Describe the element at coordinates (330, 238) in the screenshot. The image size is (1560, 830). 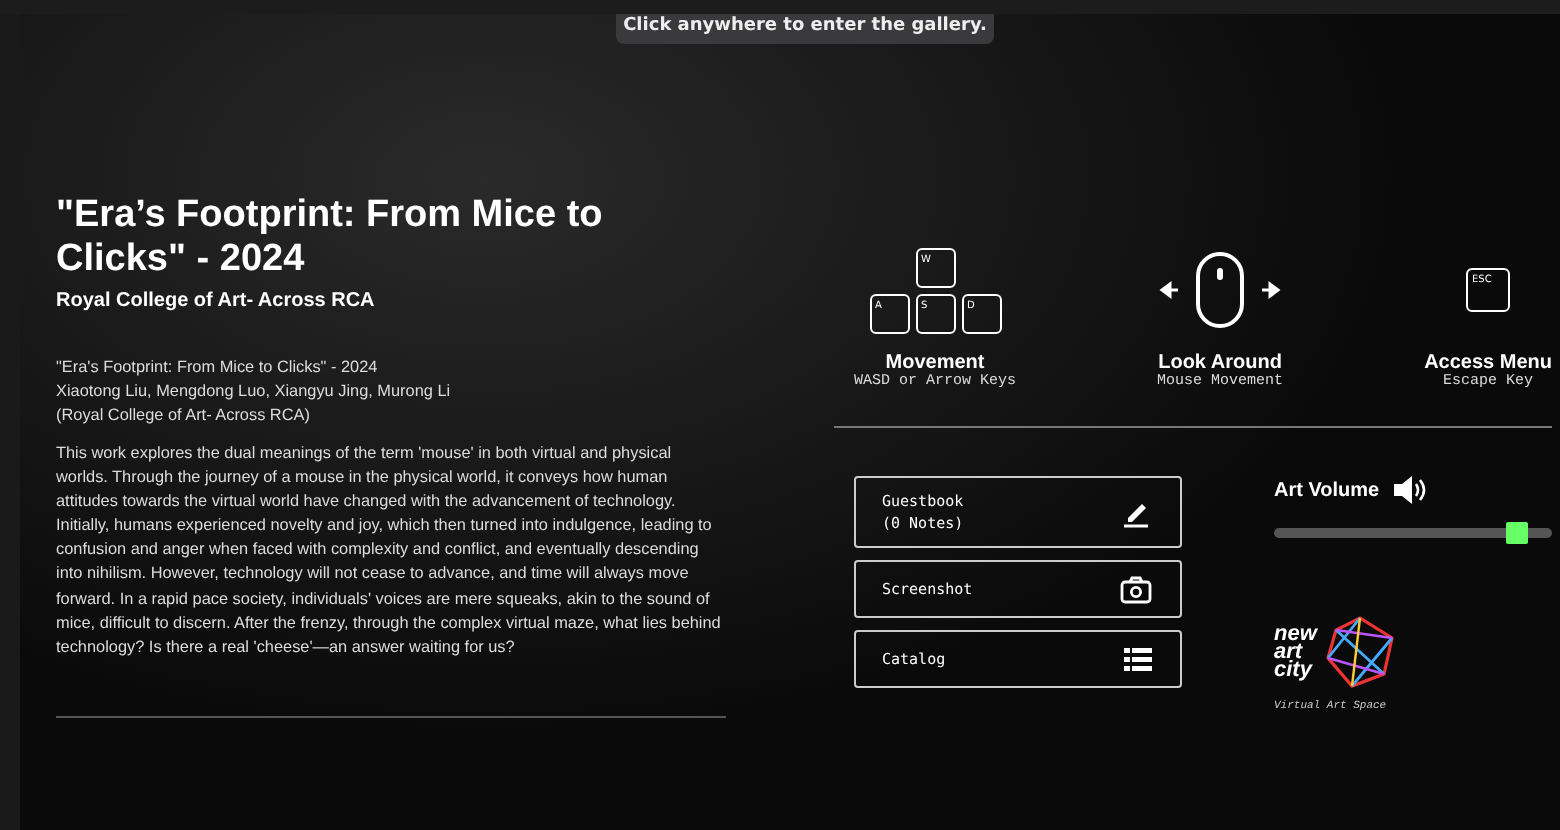
I see `artwork-title: "Era’s Footprint: From Mice to Clicks" - 2024` at that location.